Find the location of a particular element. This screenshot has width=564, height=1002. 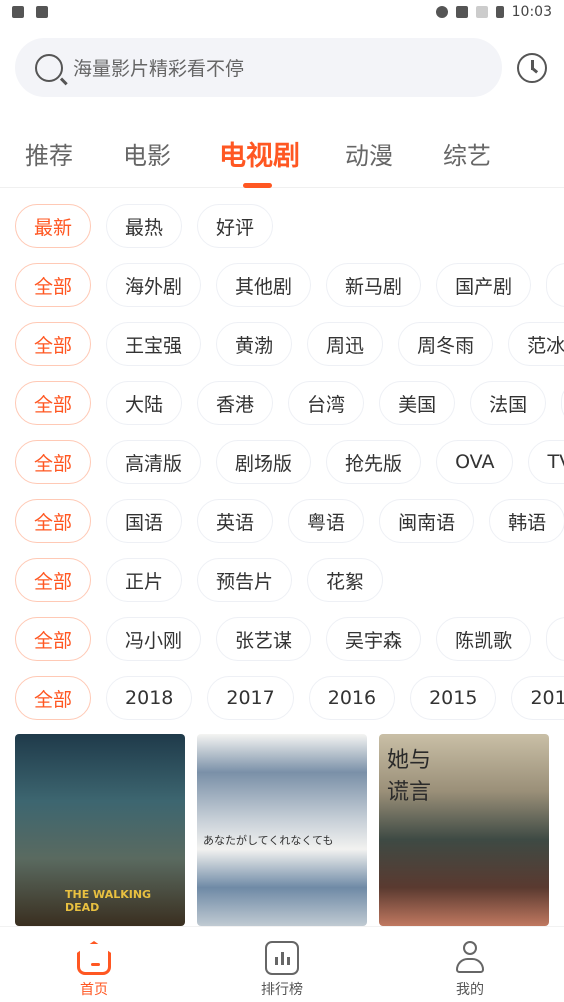

nav-profile: 我的 is located at coordinates (470, 970).